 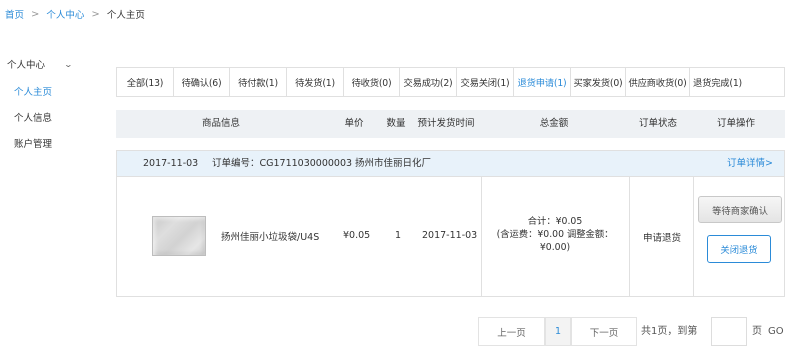 I want to click on sidebar-item-info: 个人信息, so click(x=33, y=117).